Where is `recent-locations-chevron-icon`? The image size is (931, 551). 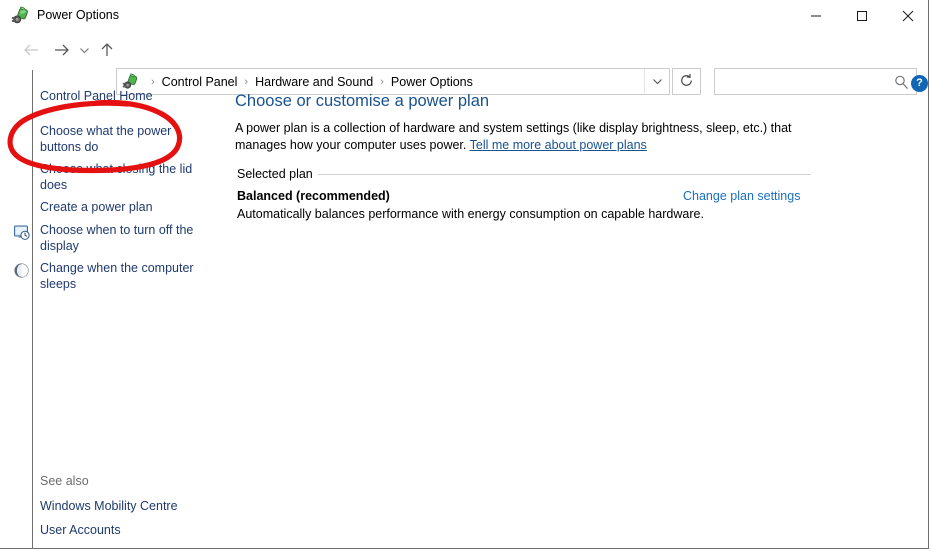
recent-locations-chevron-icon is located at coordinates (84, 50).